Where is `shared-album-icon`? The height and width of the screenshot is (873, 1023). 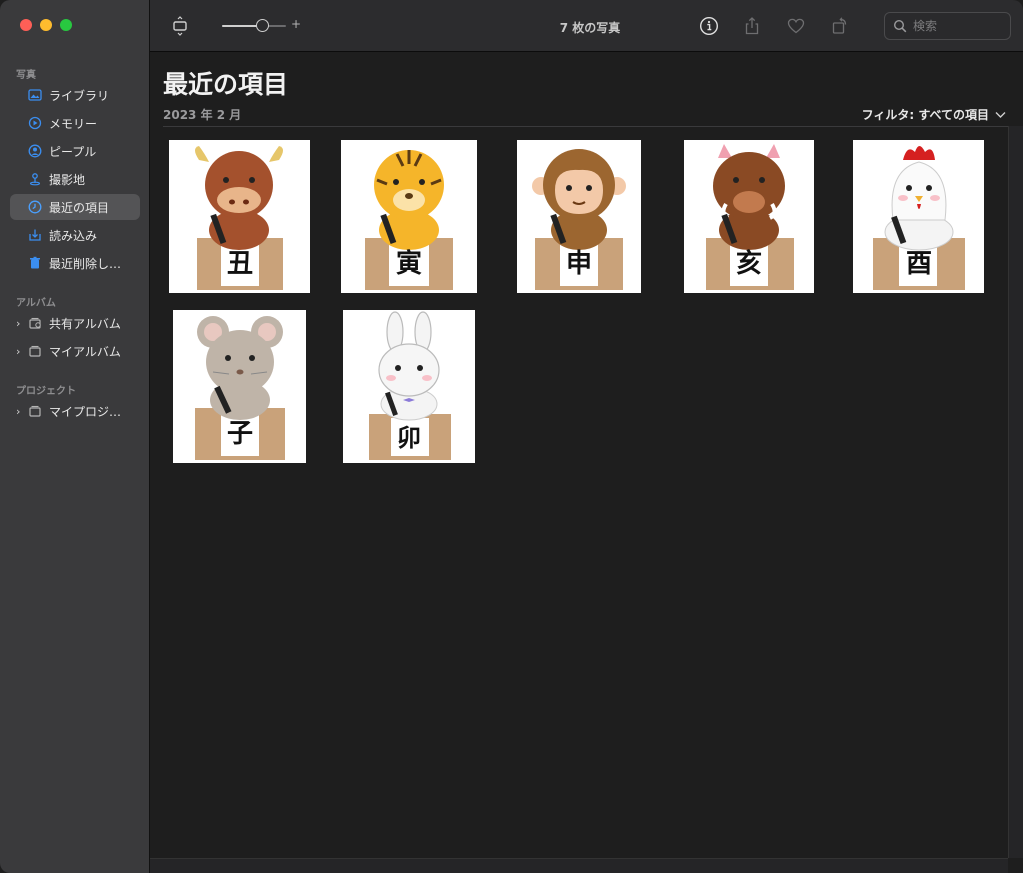 shared-album-icon is located at coordinates (35, 323).